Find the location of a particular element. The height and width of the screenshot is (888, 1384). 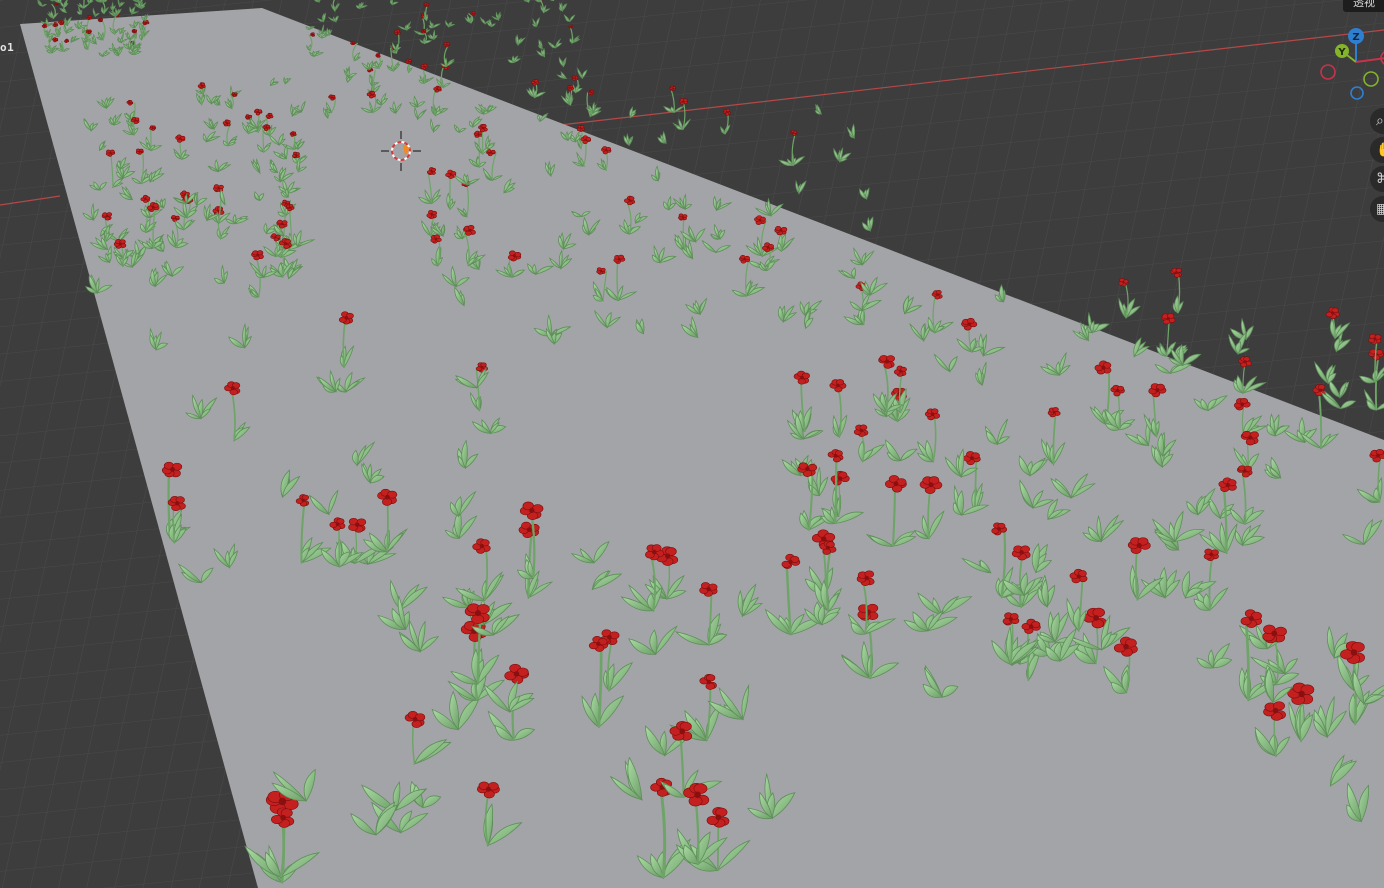

object-name-label: o1 is located at coordinates (7, 47).